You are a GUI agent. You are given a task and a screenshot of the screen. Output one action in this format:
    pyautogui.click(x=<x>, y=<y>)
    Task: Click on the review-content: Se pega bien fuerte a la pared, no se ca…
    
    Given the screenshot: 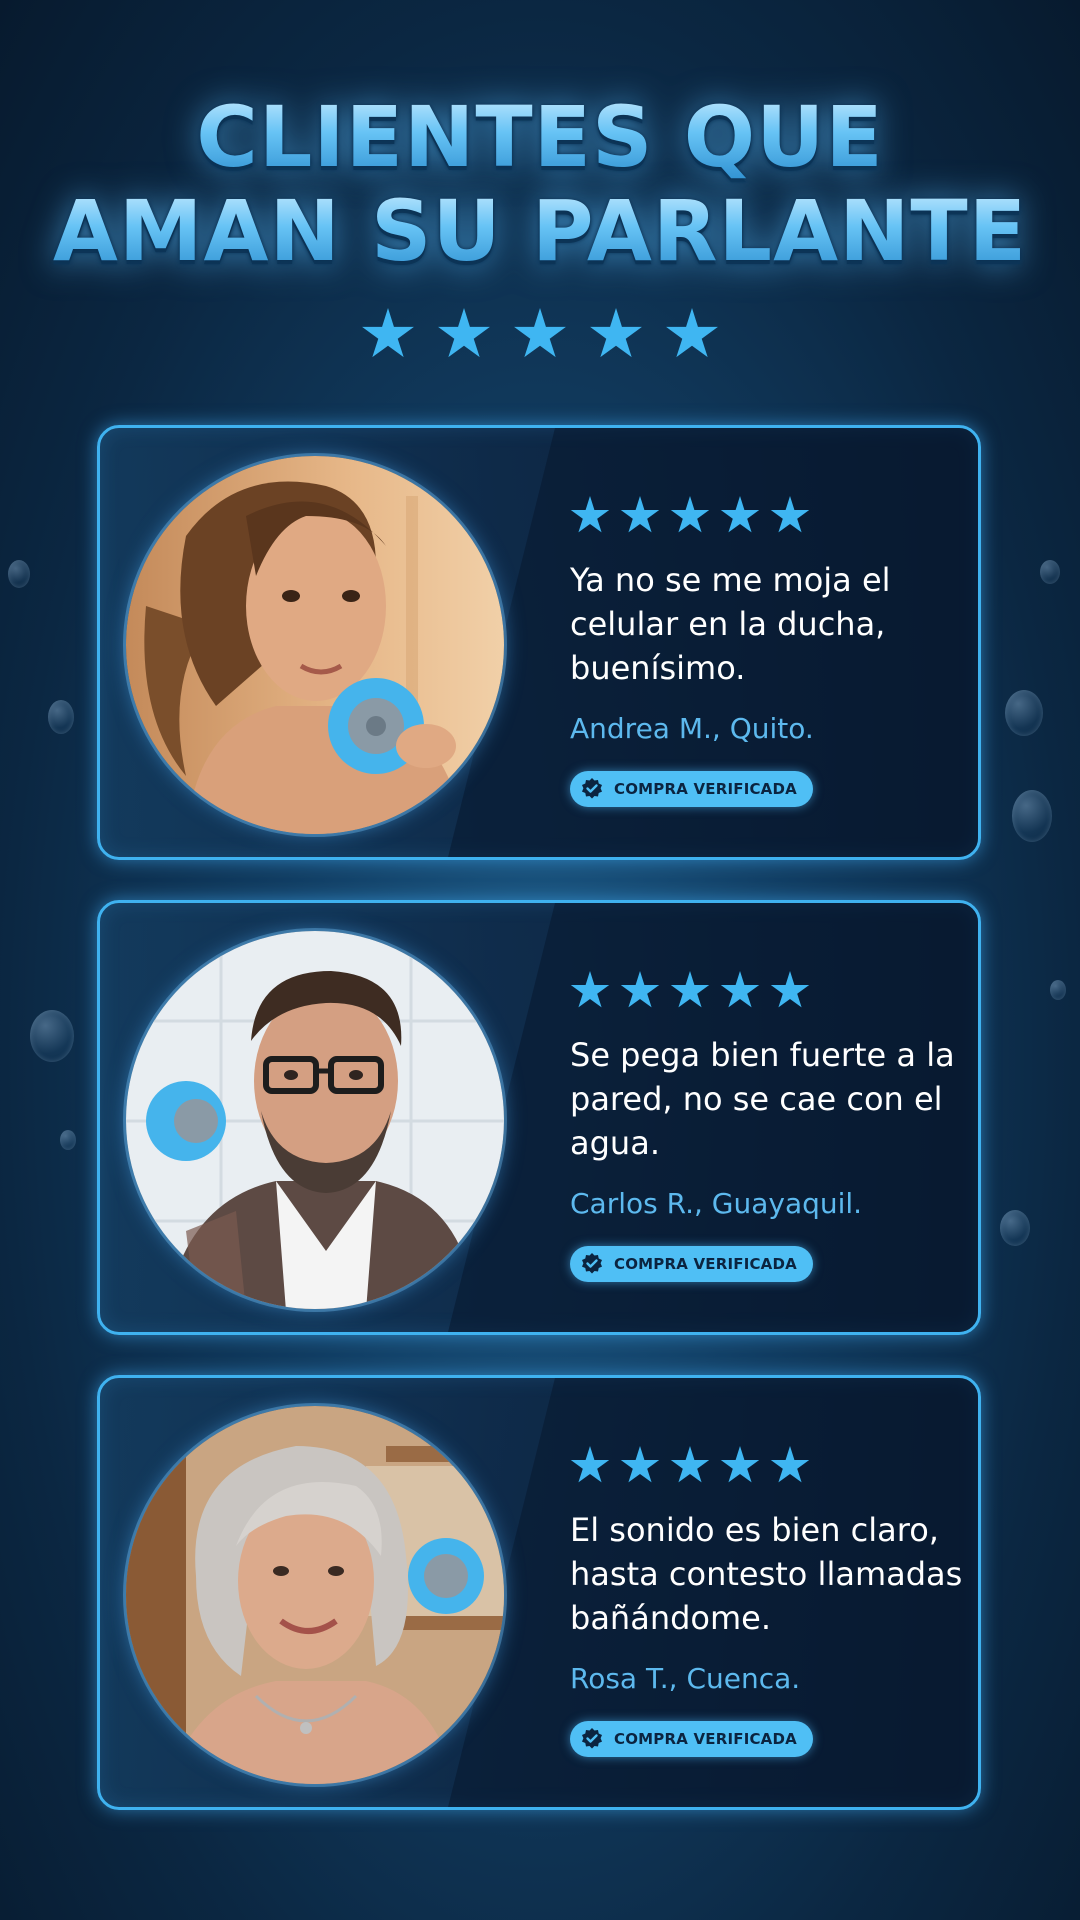 What is the action you would take?
    pyautogui.click(x=770, y=1126)
    